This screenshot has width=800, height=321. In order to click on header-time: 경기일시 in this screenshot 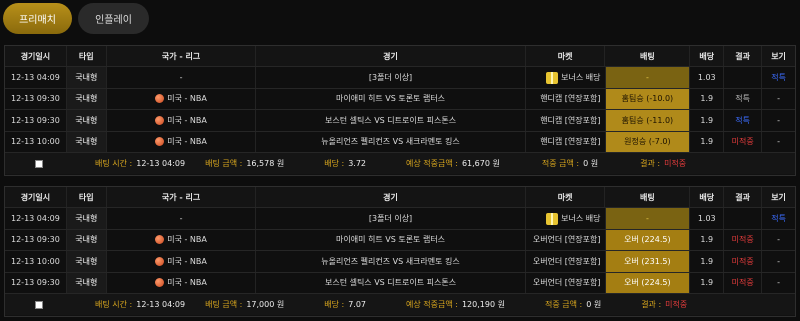, I will do `click(36, 197)`.